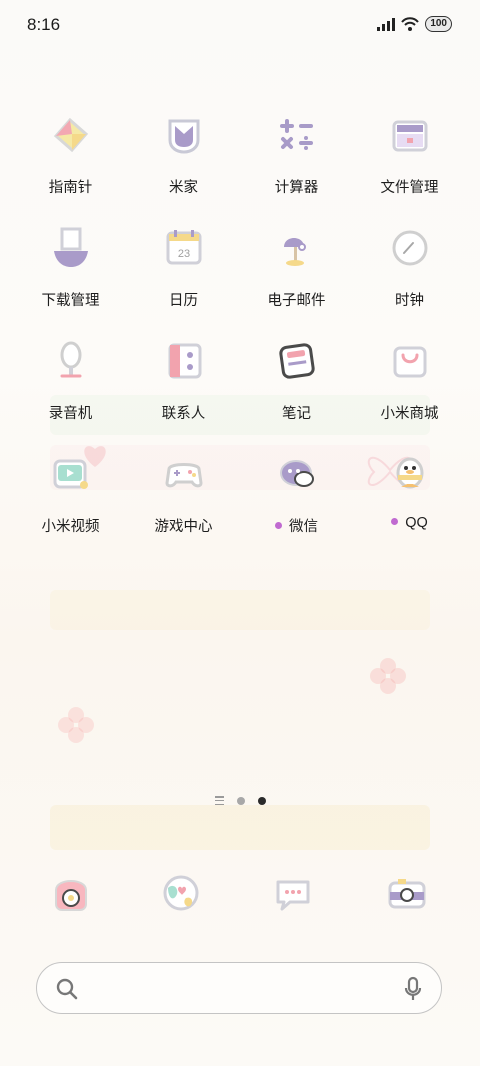 This screenshot has height=1066, width=480. What do you see at coordinates (71, 135) in the screenshot?
I see `compass-icon` at bounding box center [71, 135].